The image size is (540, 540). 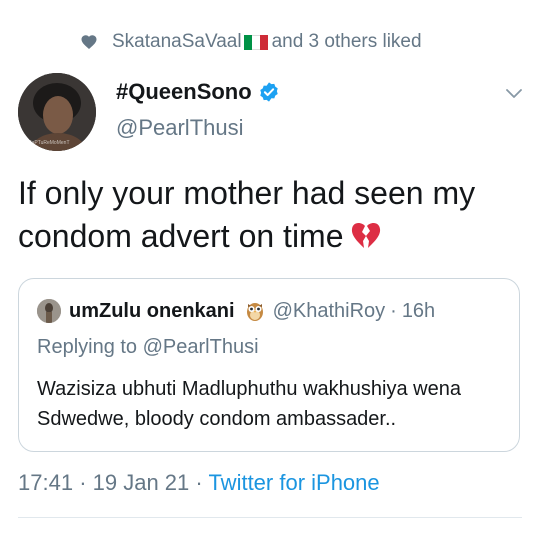 What do you see at coordinates (255, 42) in the screenshot?
I see `italy-flag-icon` at bounding box center [255, 42].